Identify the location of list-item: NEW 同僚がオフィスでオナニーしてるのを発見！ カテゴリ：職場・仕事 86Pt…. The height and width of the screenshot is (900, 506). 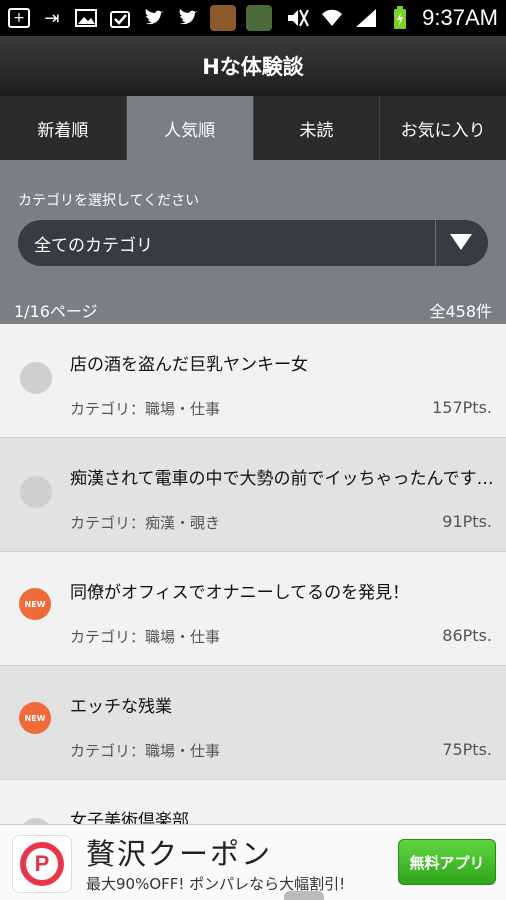
(253, 609).